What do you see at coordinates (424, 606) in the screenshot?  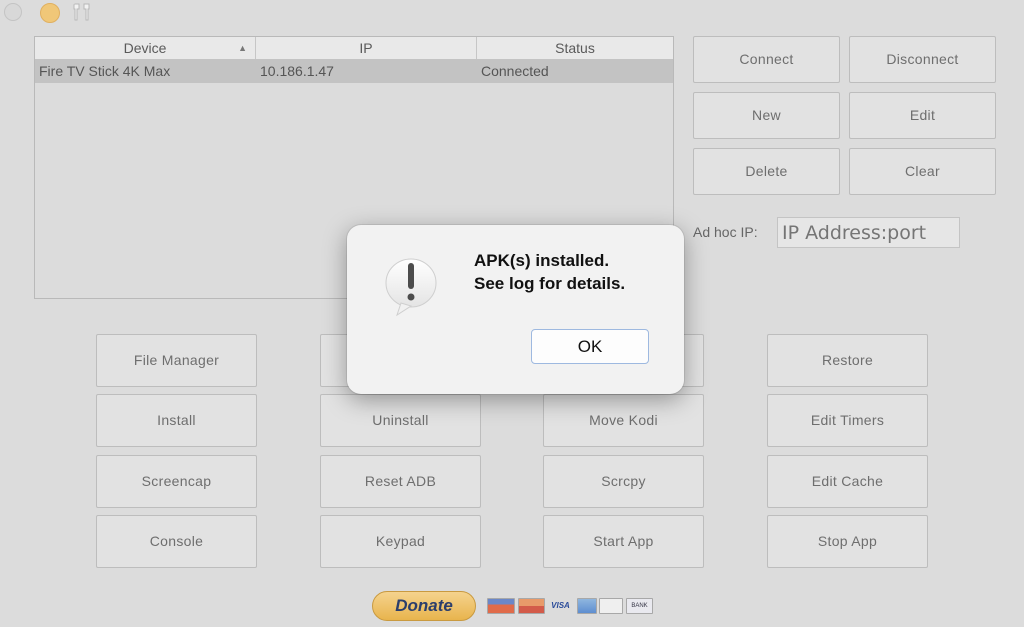 I see `donate-button: Donate` at bounding box center [424, 606].